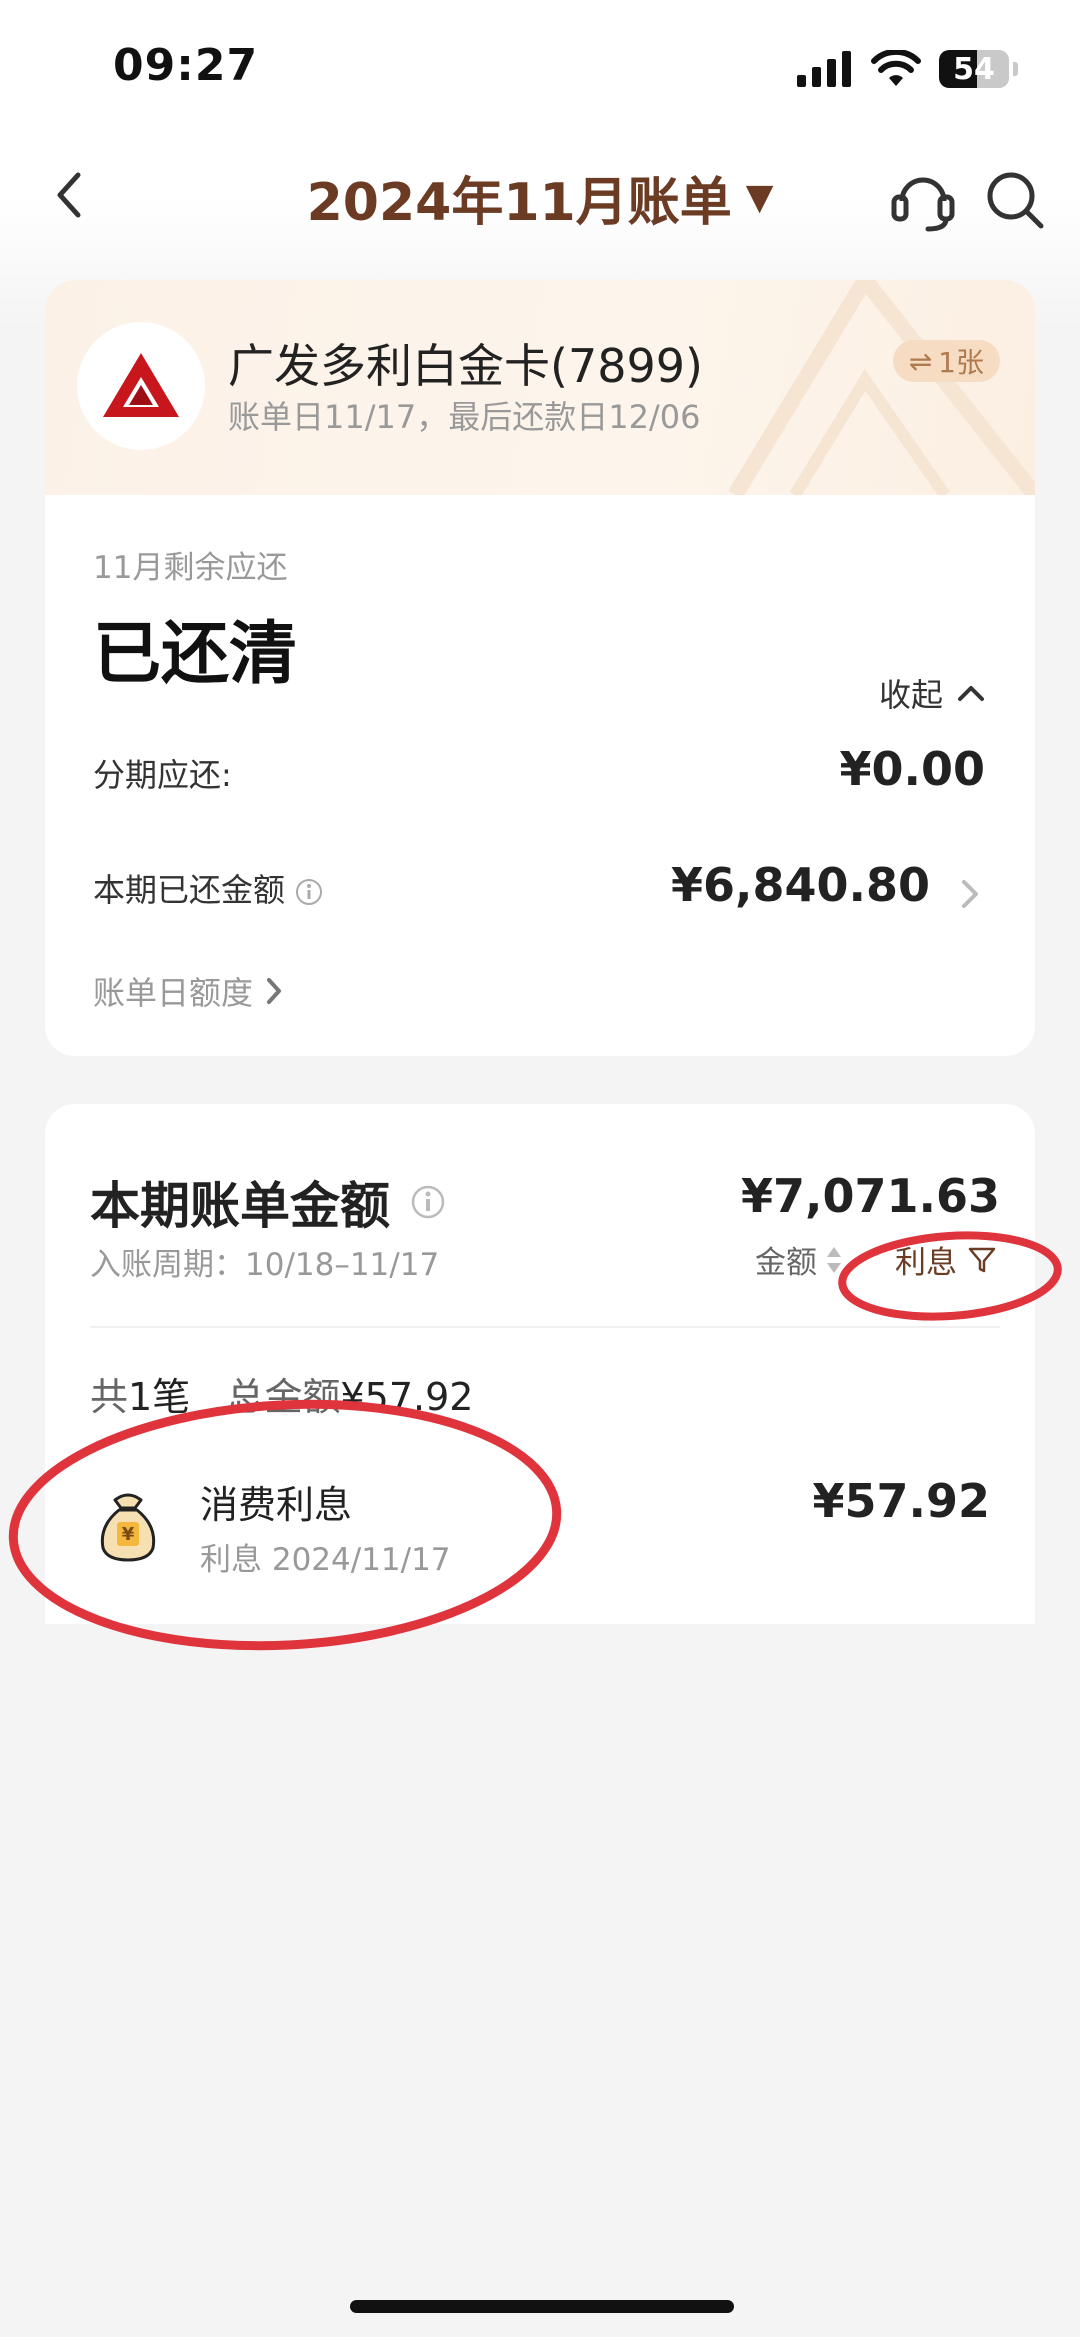 The image size is (1080, 2337). I want to click on bill-title: 本期账单金额, so click(240, 1206).